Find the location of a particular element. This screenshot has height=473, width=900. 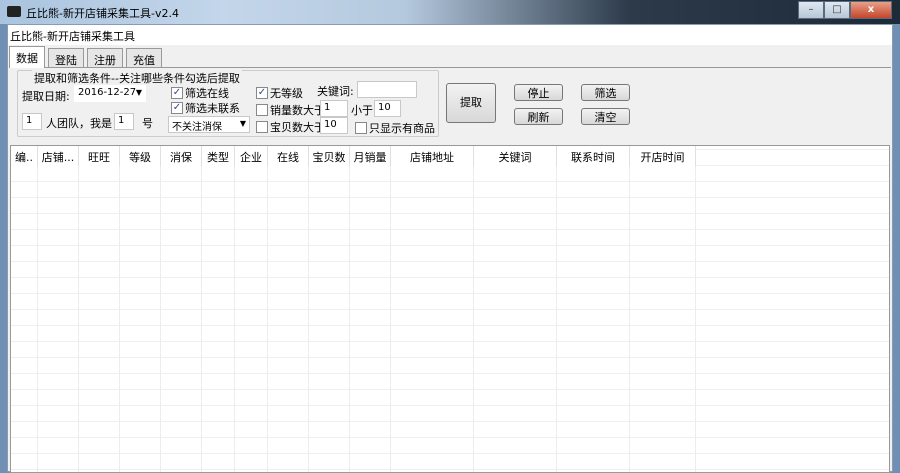

refresh-button: 刷新 is located at coordinates (538, 116).